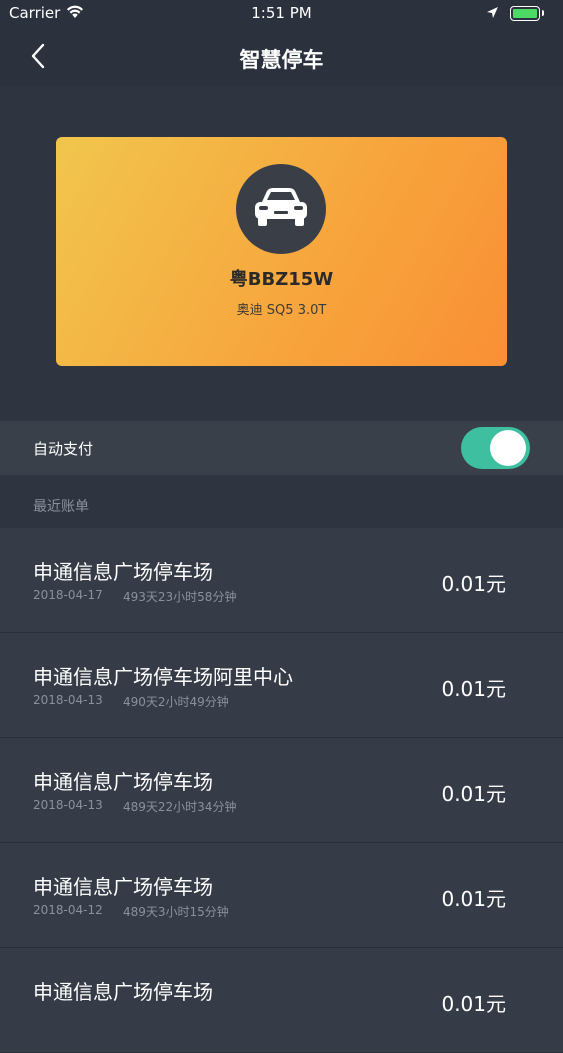 The width and height of the screenshot is (563, 1053). What do you see at coordinates (508, 448) in the screenshot?
I see `toggle-knob` at bounding box center [508, 448].